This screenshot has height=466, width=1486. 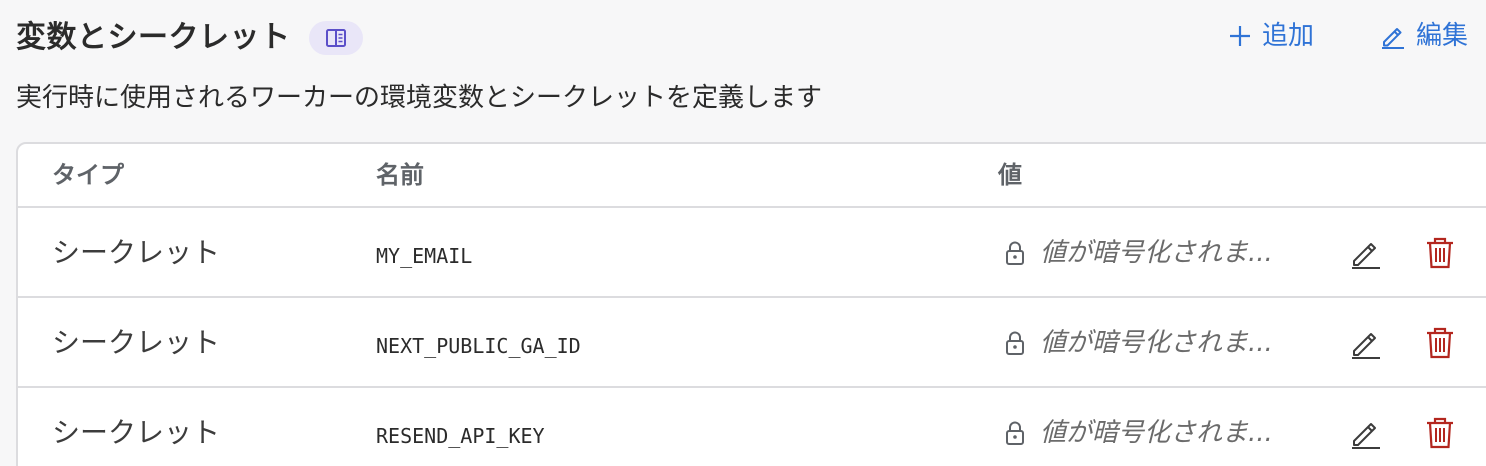 What do you see at coordinates (400, 175) in the screenshot?
I see `column-header-name: 名前` at bounding box center [400, 175].